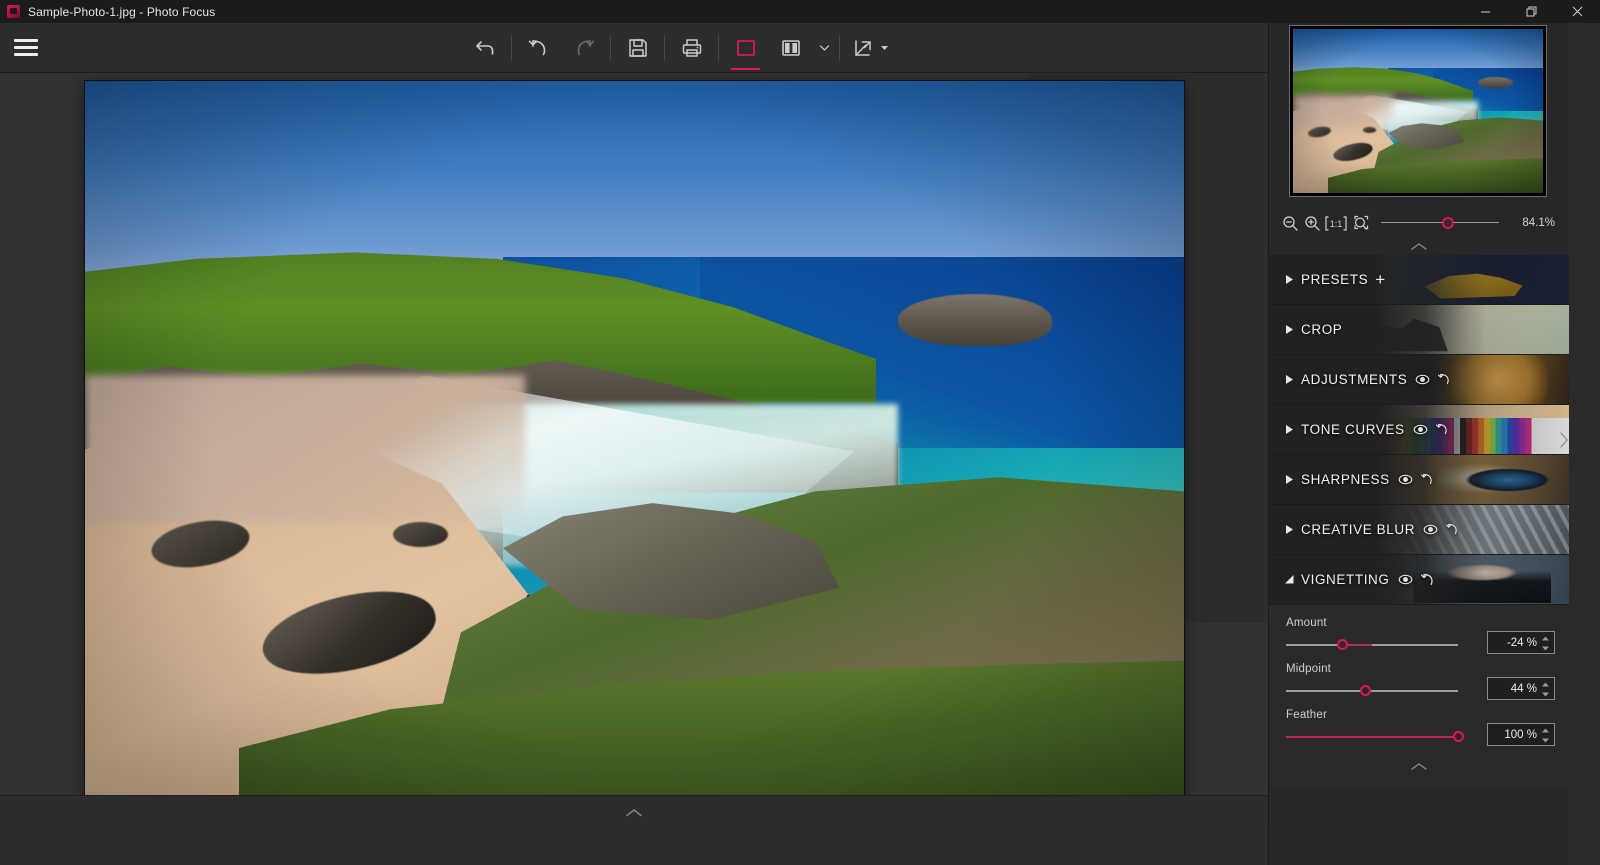 Image resolution: width=1600 pixels, height=865 pixels. What do you see at coordinates (790, 48) in the screenshot?
I see `split-view-button` at bounding box center [790, 48].